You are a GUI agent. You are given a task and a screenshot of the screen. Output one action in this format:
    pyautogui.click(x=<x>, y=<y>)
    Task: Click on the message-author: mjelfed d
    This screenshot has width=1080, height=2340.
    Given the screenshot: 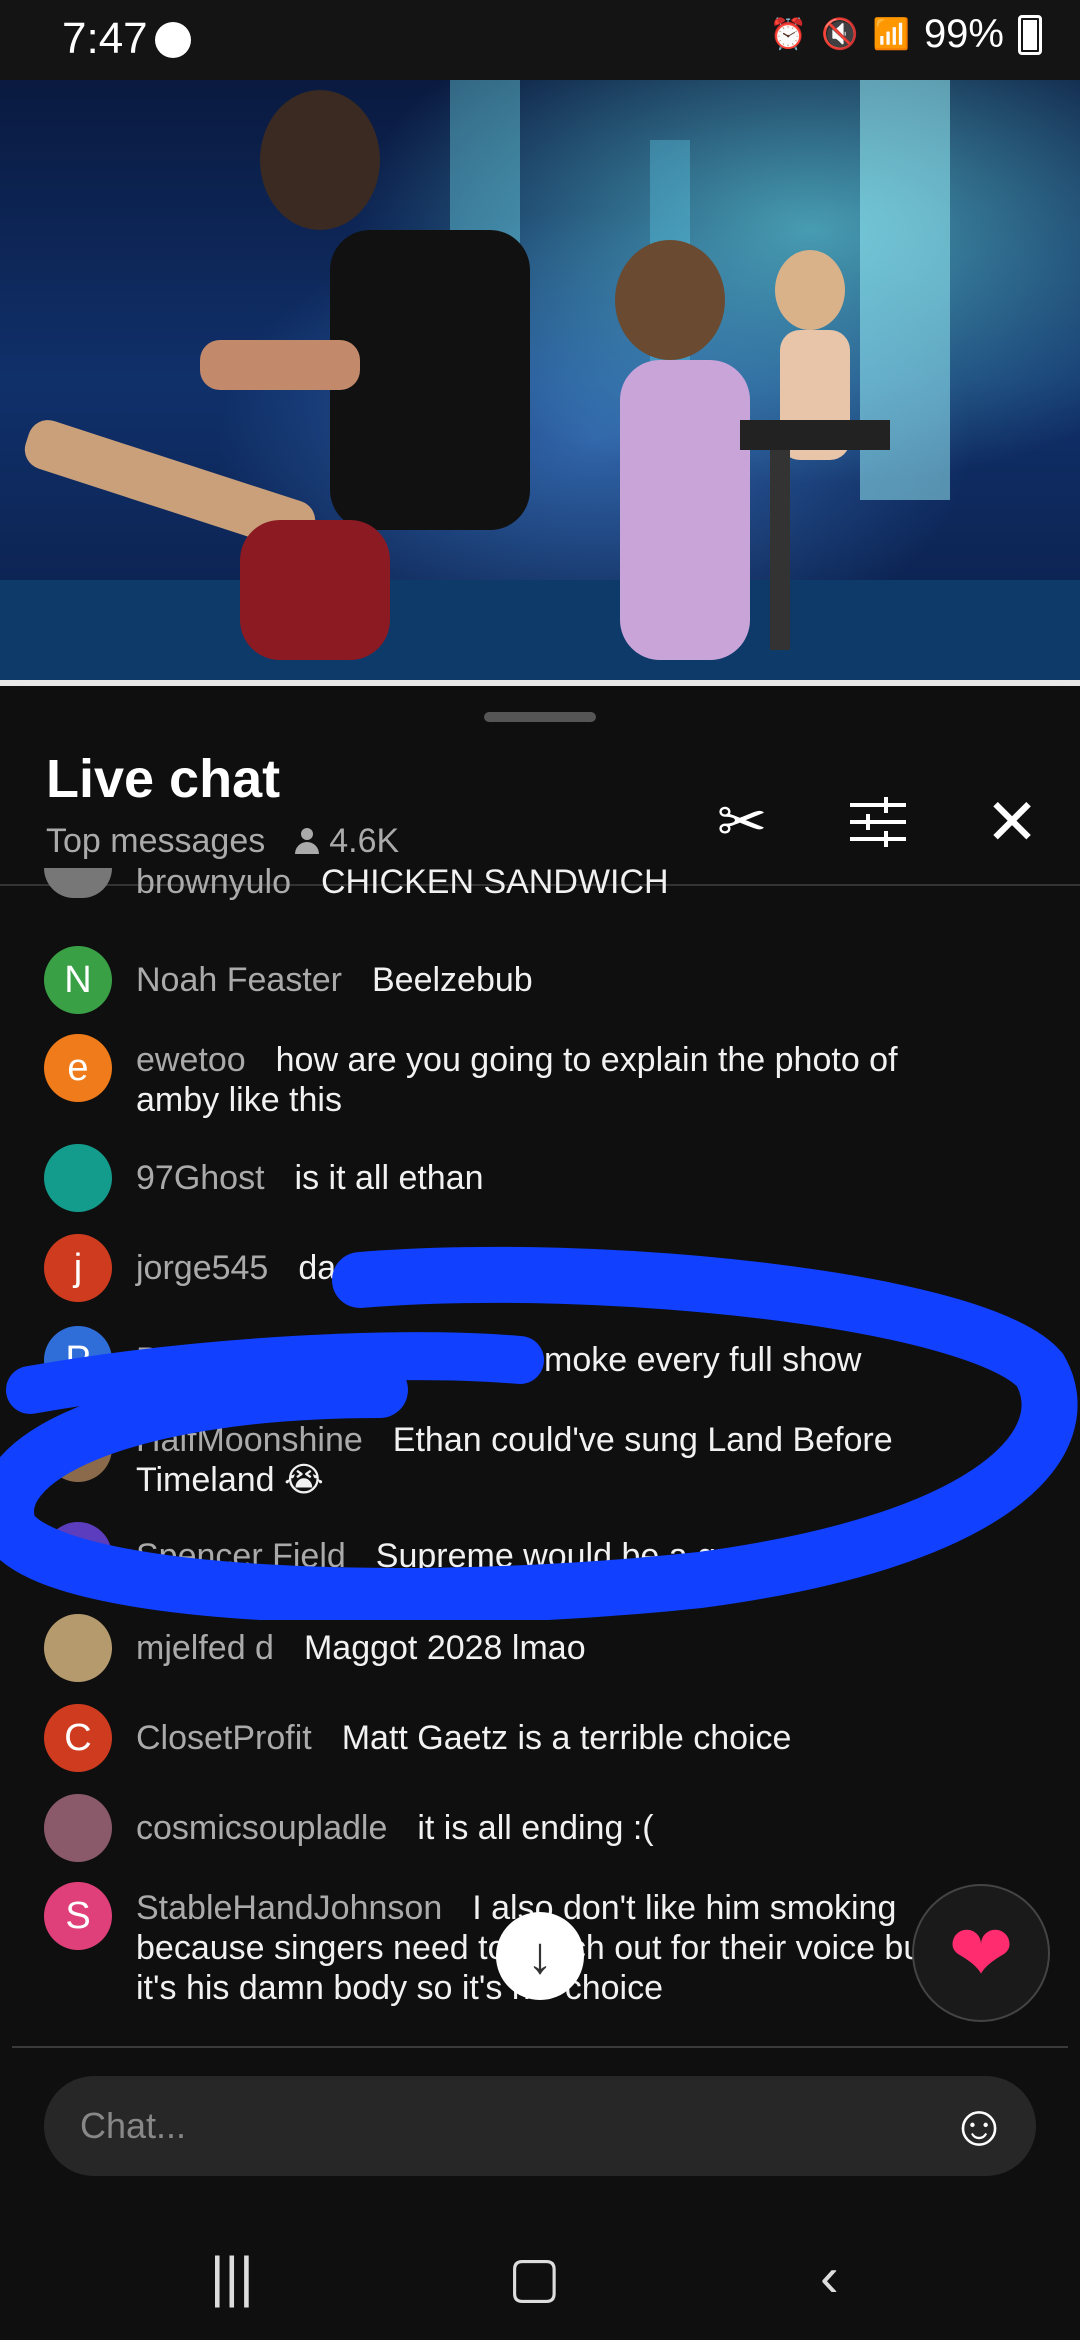 What is the action you would take?
    pyautogui.click(x=205, y=1648)
    